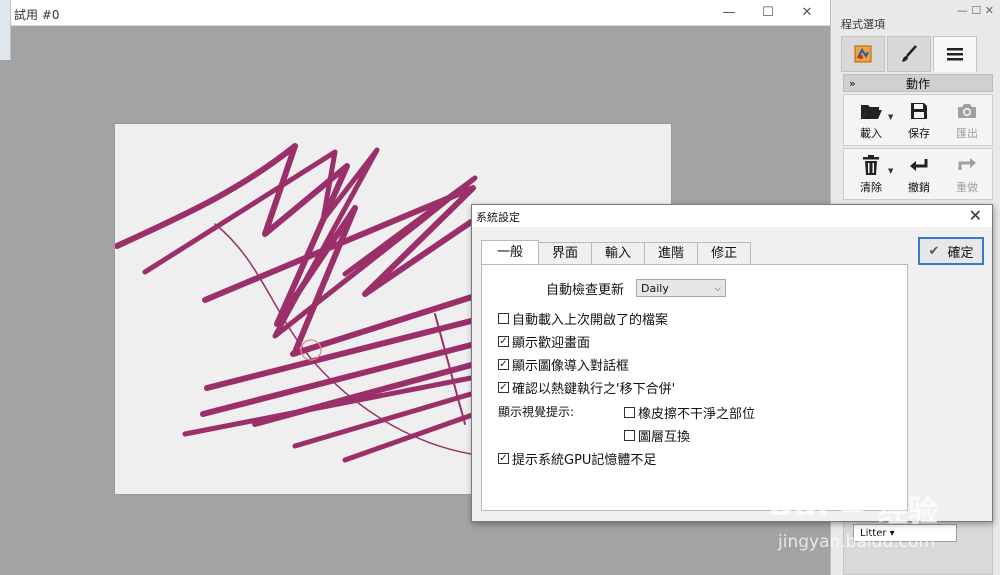 The height and width of the screenshot is (575, 1000). I want to click on tab-advanced: 進階, so click(671, 253).